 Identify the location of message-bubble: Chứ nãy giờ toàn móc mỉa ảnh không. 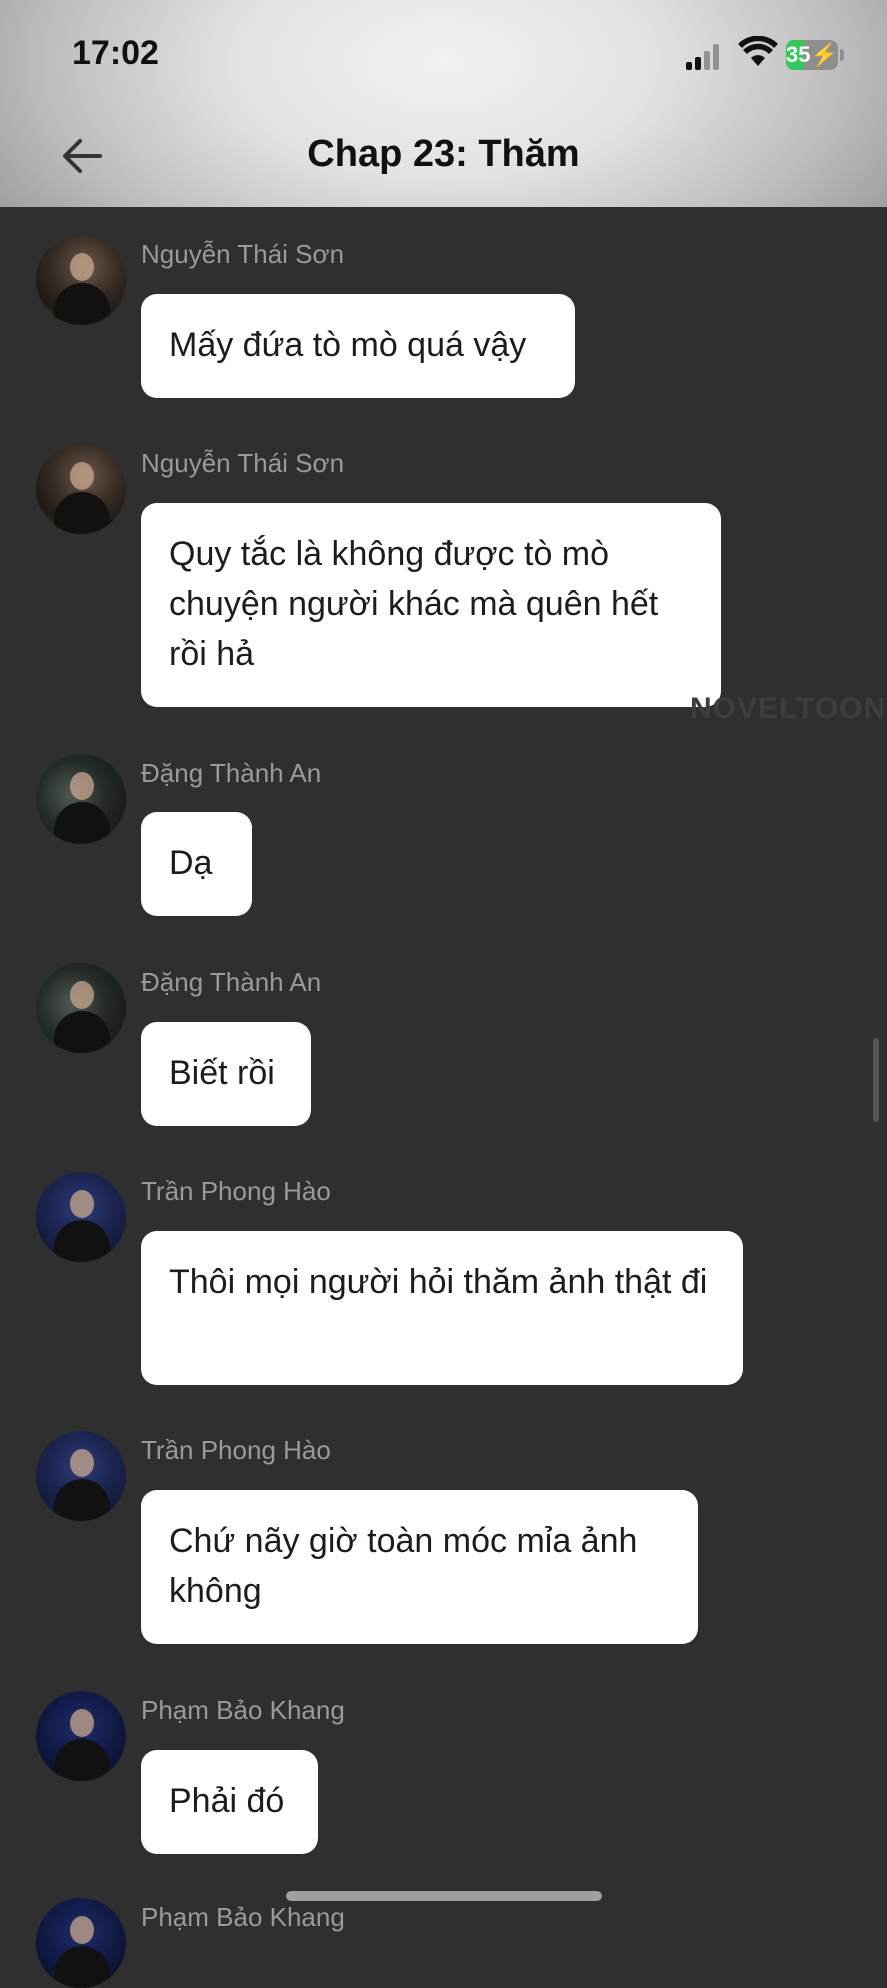
(419, 1567).